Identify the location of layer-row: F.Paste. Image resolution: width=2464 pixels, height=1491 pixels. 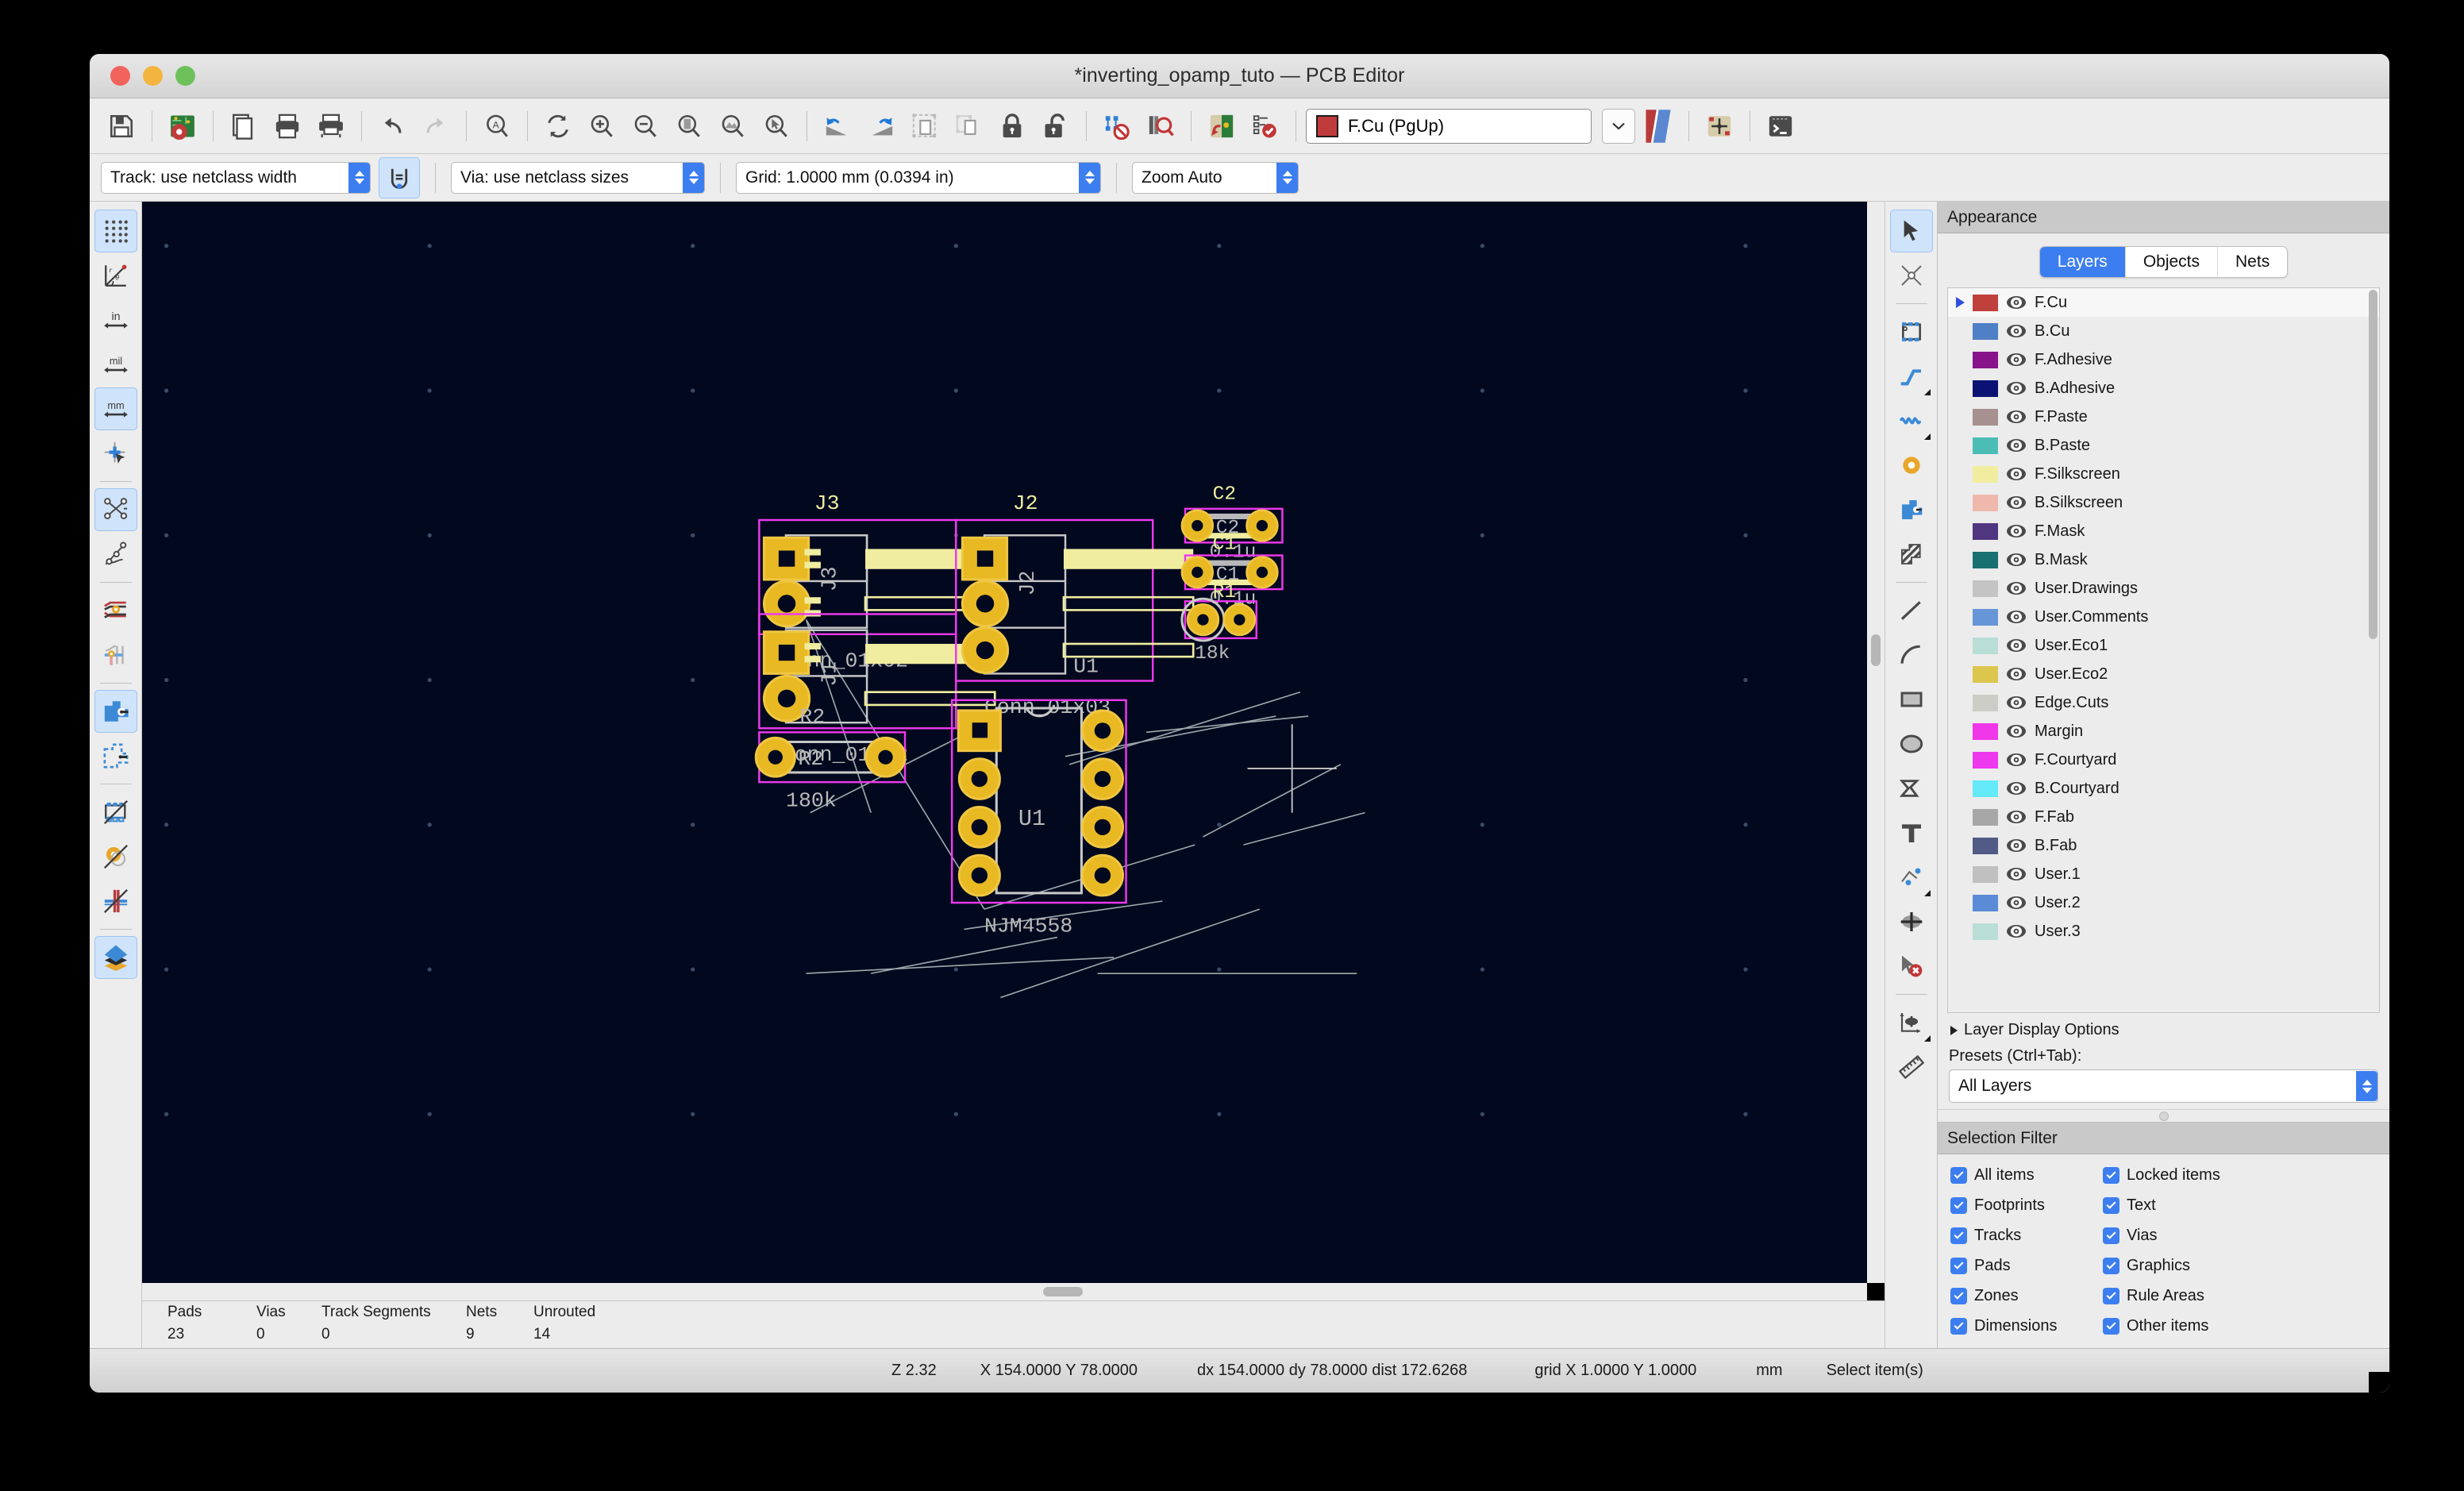
(2163, 417).